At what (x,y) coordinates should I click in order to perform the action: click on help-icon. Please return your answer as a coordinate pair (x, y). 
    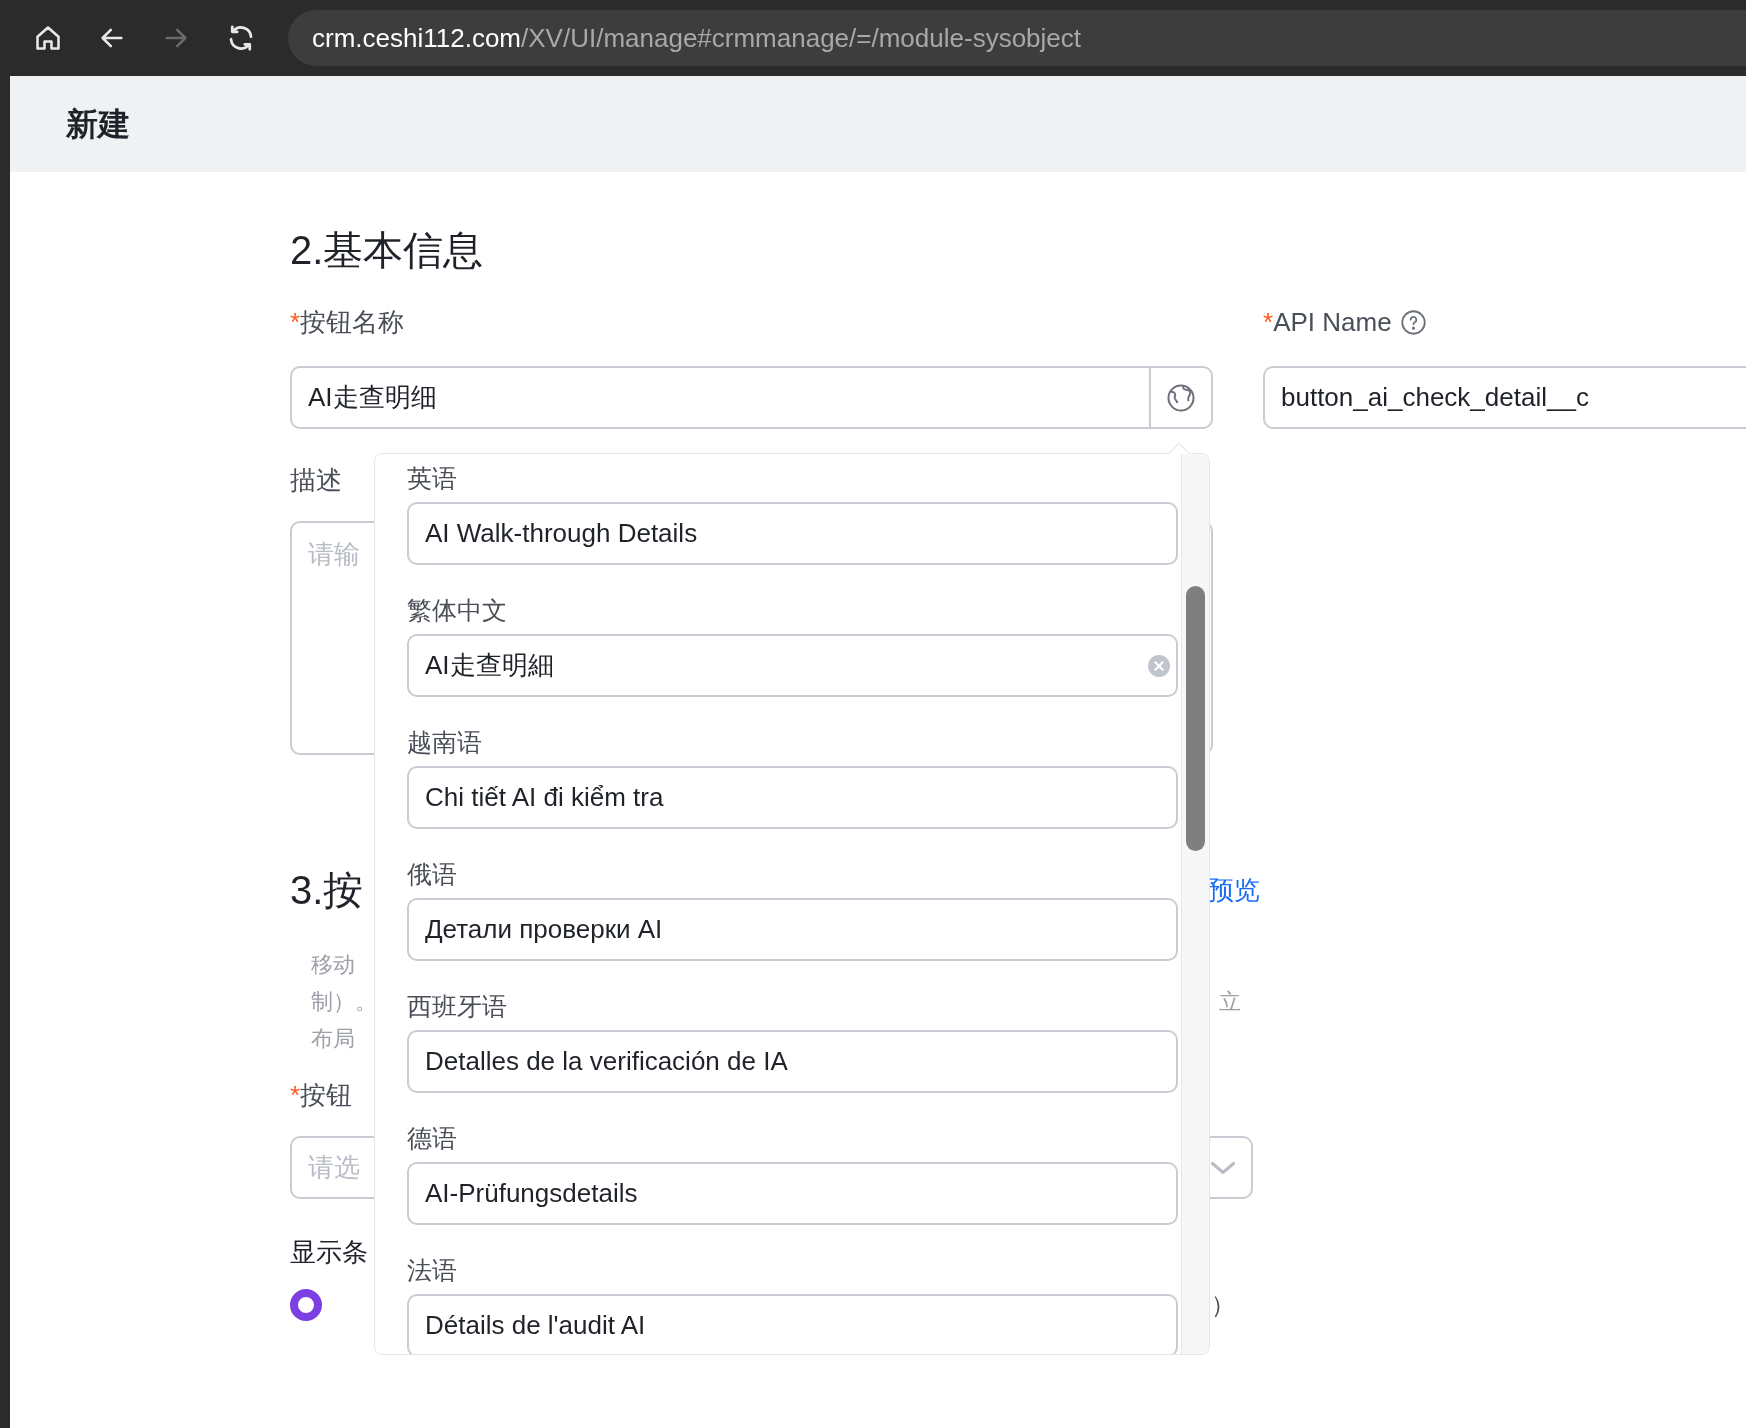
    Looking at the image, I should click on (1413, 322).